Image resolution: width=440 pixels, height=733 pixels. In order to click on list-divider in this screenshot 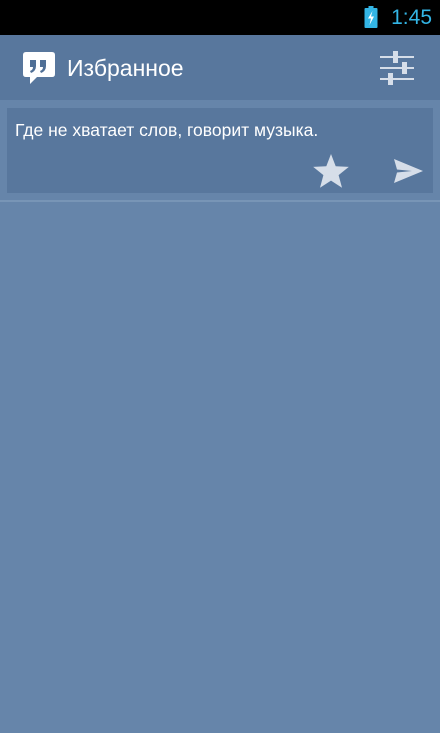, I will do `click(220, 201)`.